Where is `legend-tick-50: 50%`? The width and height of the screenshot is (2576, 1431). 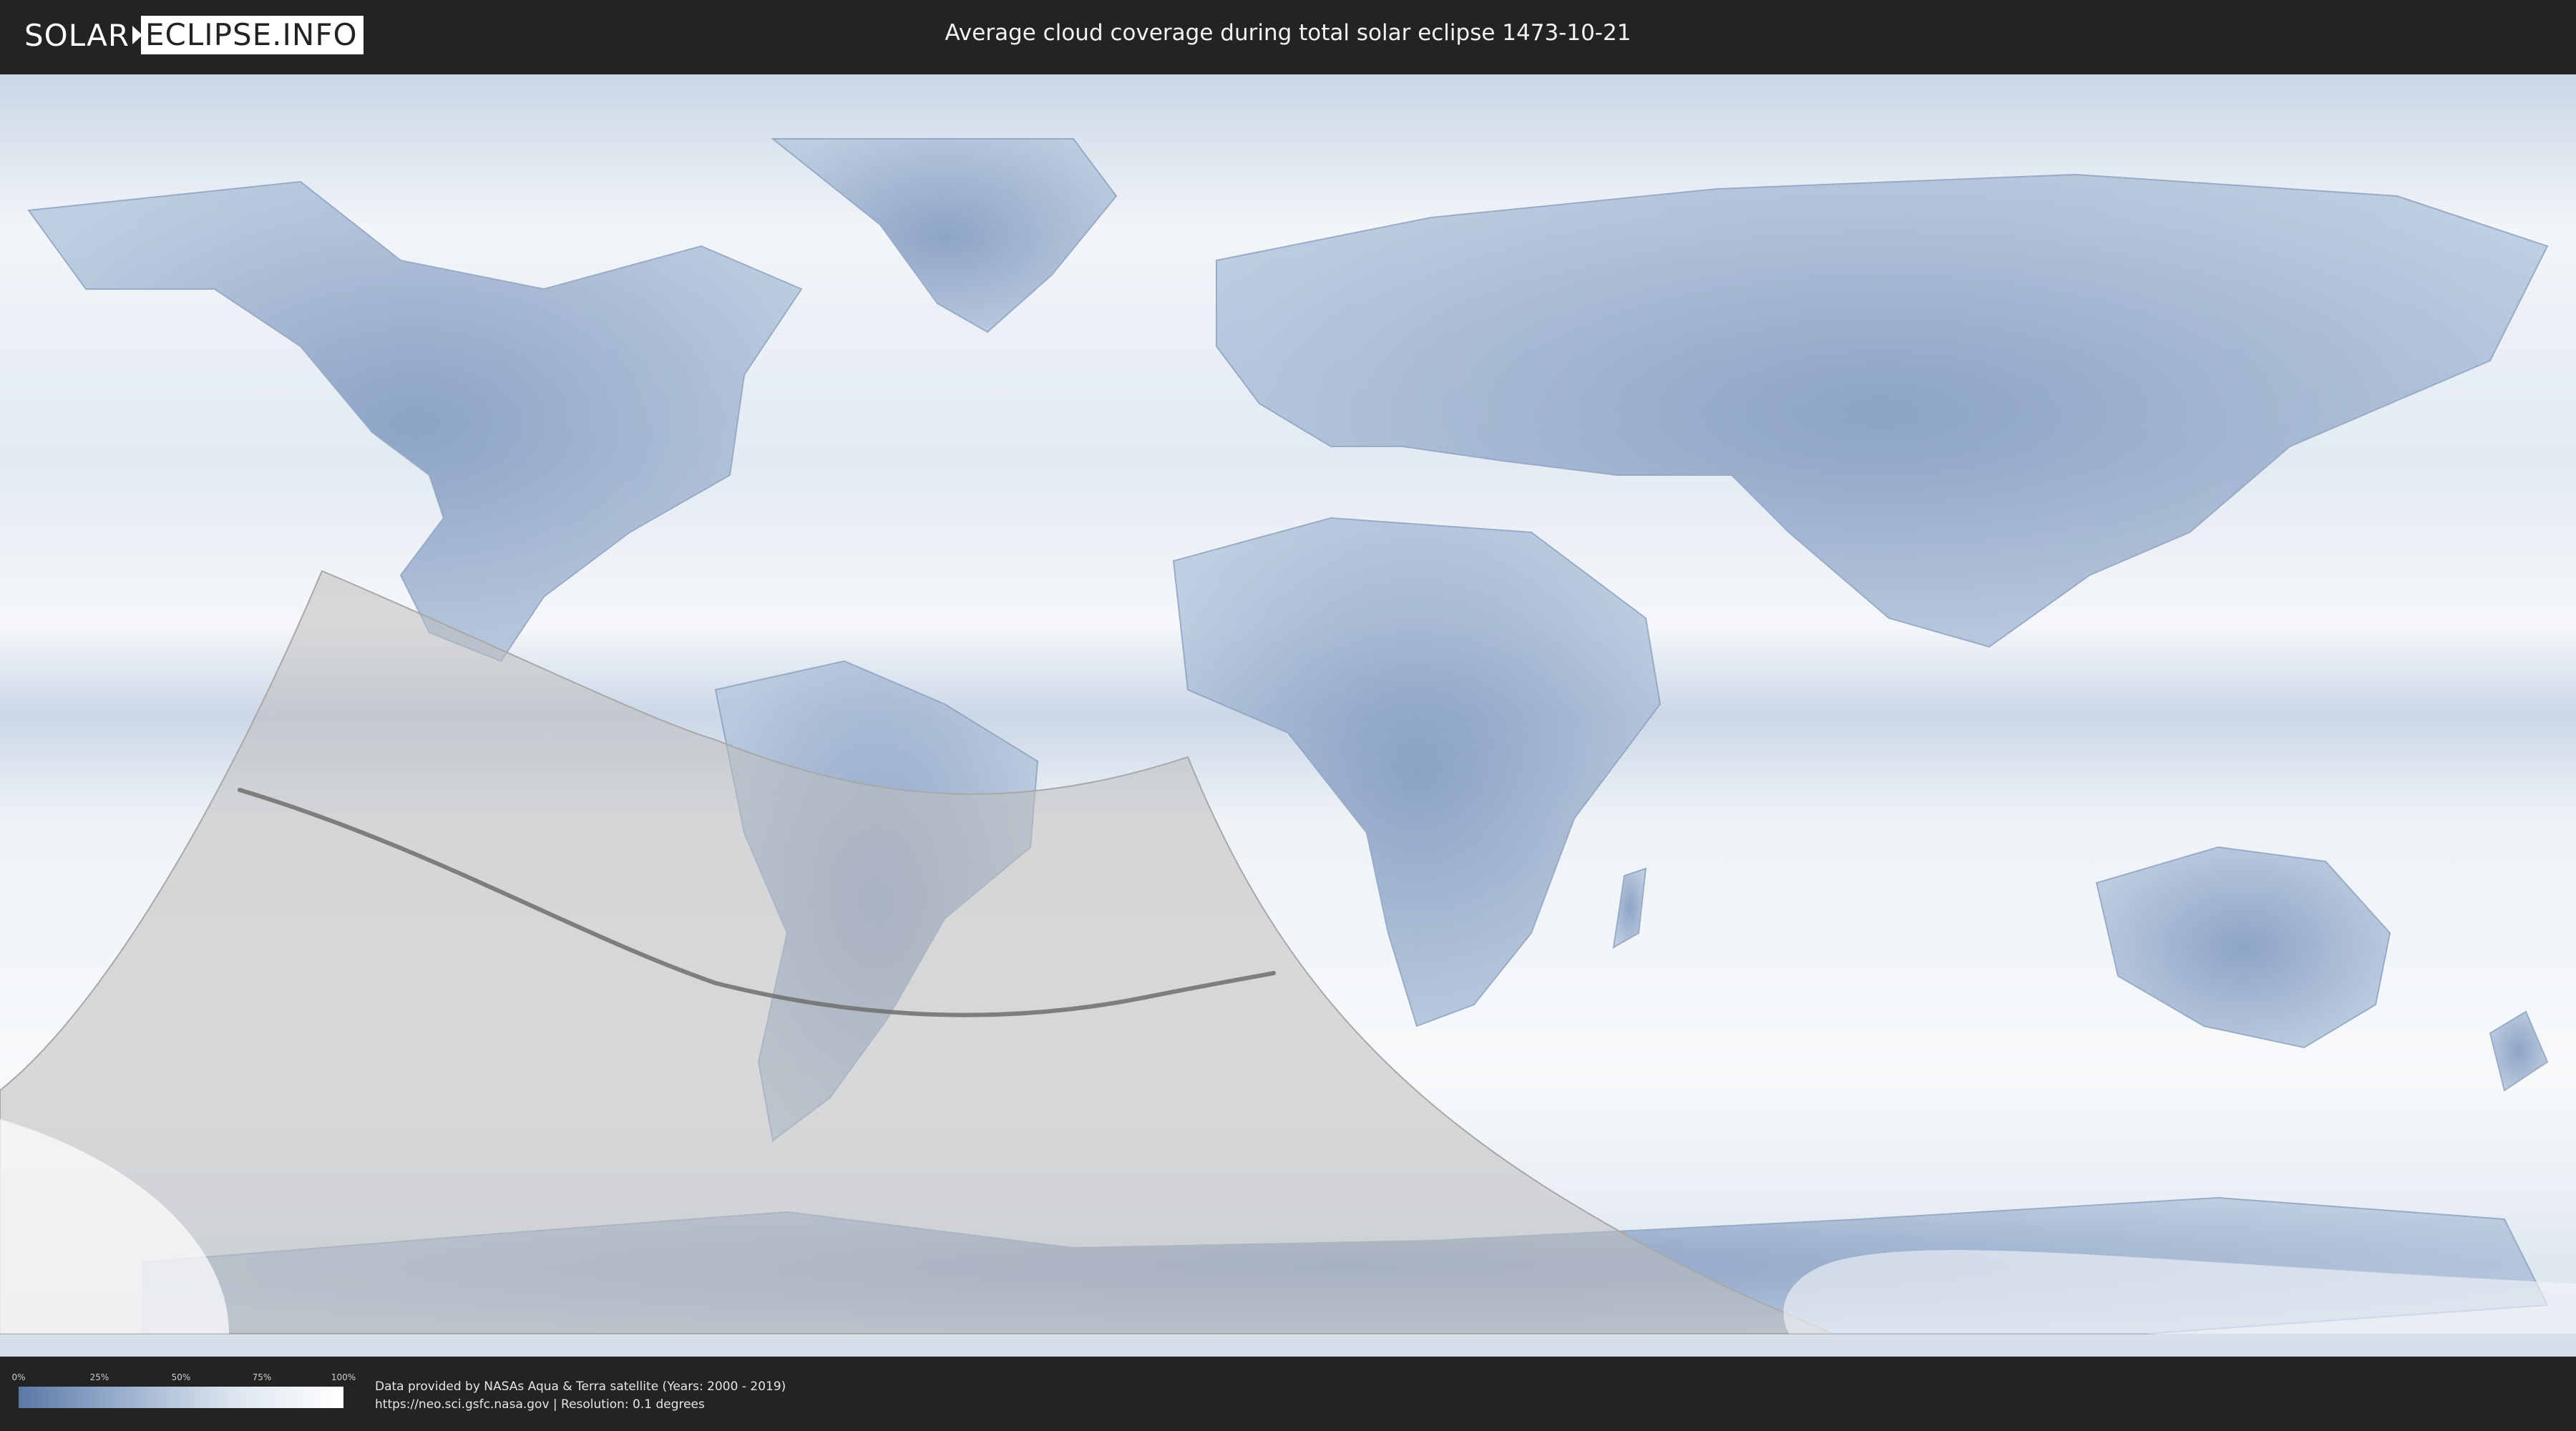
legend-tick-50: 50% is located at coordinates (181, 1377).